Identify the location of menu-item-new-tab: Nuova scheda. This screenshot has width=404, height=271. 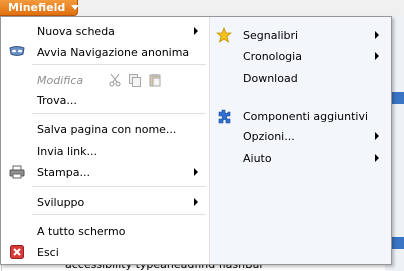
(104, 31).